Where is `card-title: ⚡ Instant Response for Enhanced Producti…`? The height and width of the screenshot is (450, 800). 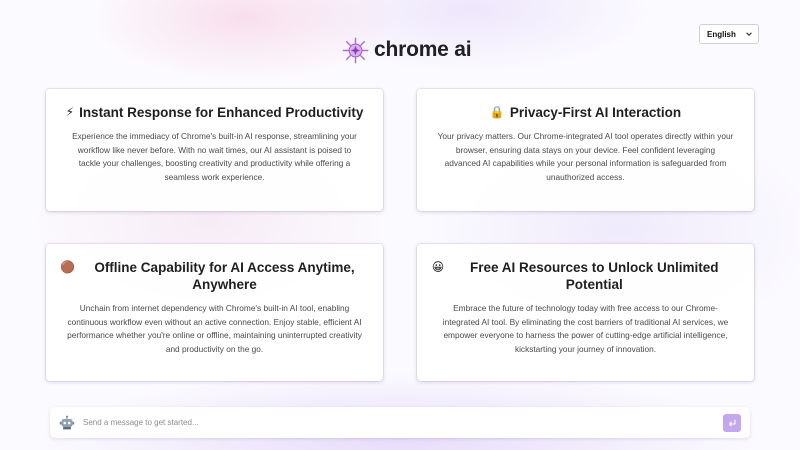 card-title: ⚡ Instant Response for Enhanced Producti… is located at coordinates (214, 112).